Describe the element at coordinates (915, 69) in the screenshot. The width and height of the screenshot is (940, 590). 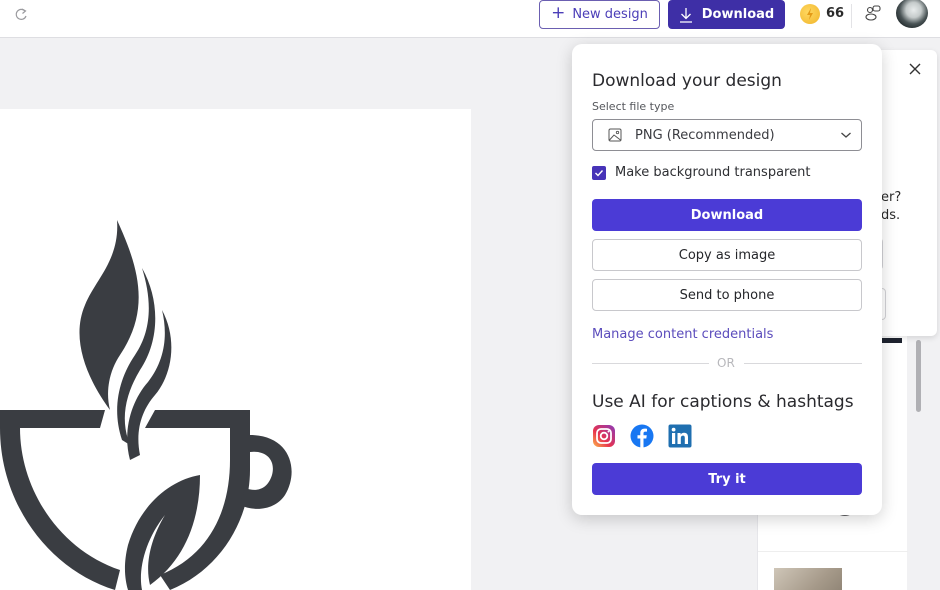
I see `close-icon` at that location.